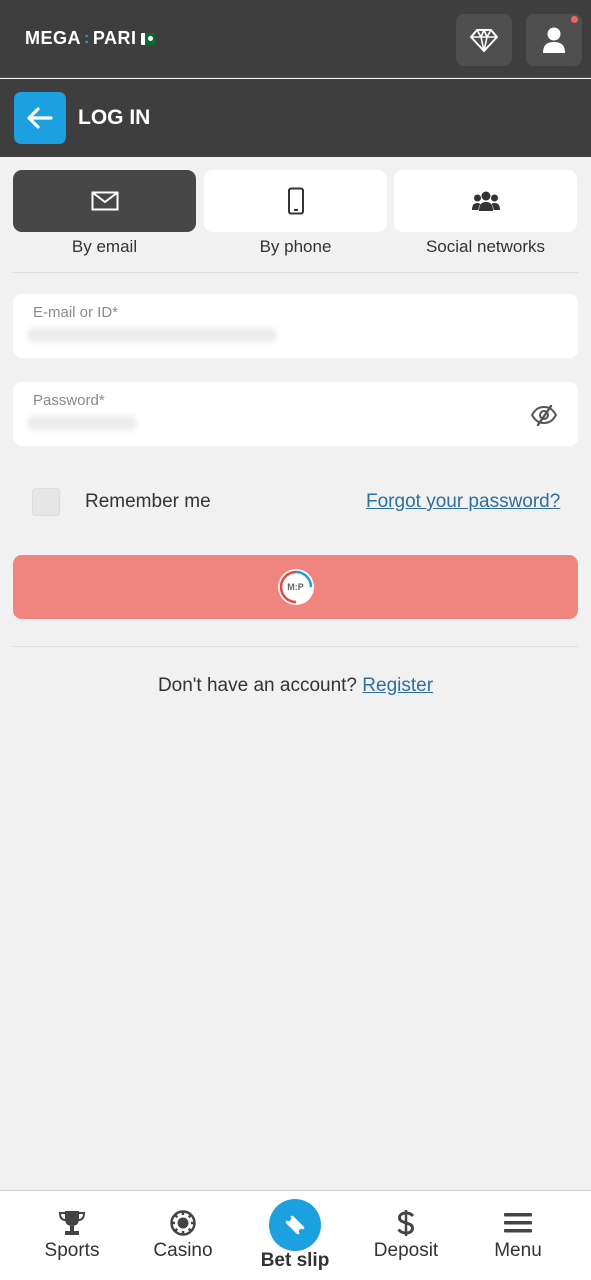 The height and width of the screenshot is (1280, 591). Describe the element at coordinates (485, 246) in the screenshot. I see `tab-label-social: Social networks` at that location.